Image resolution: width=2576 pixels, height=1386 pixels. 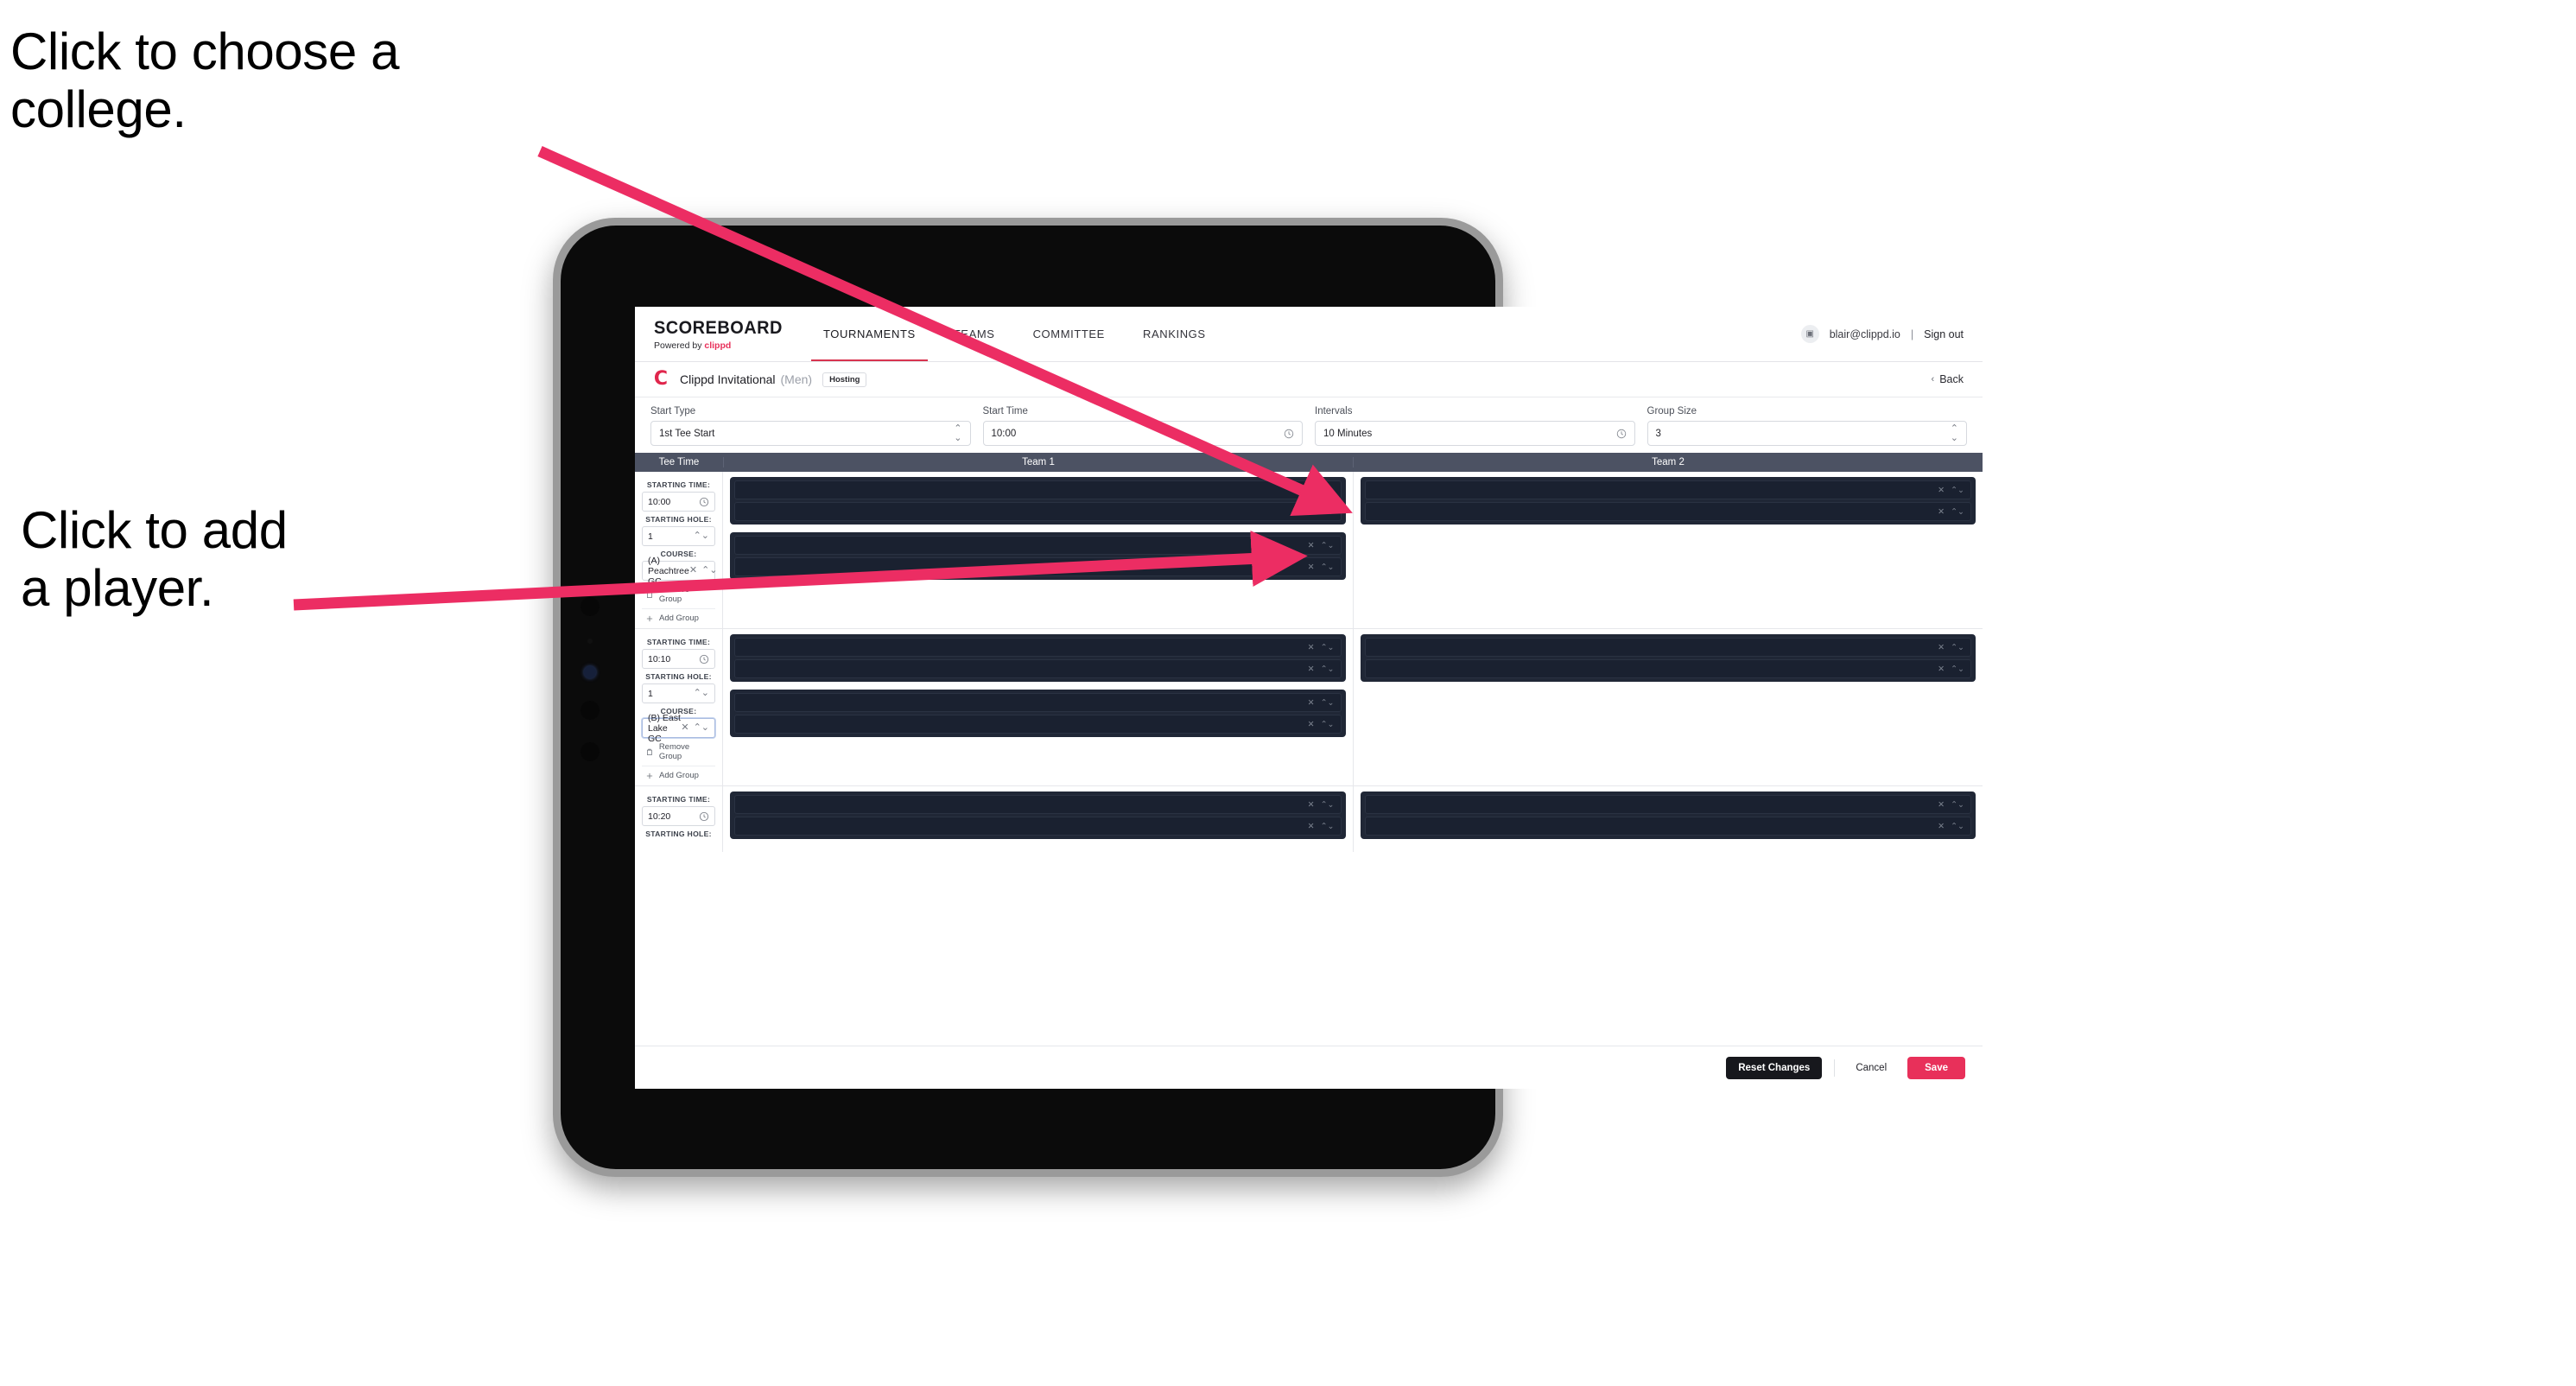 I want to click on user-avatar-icon: ▣, so click(x=1809, y=334).